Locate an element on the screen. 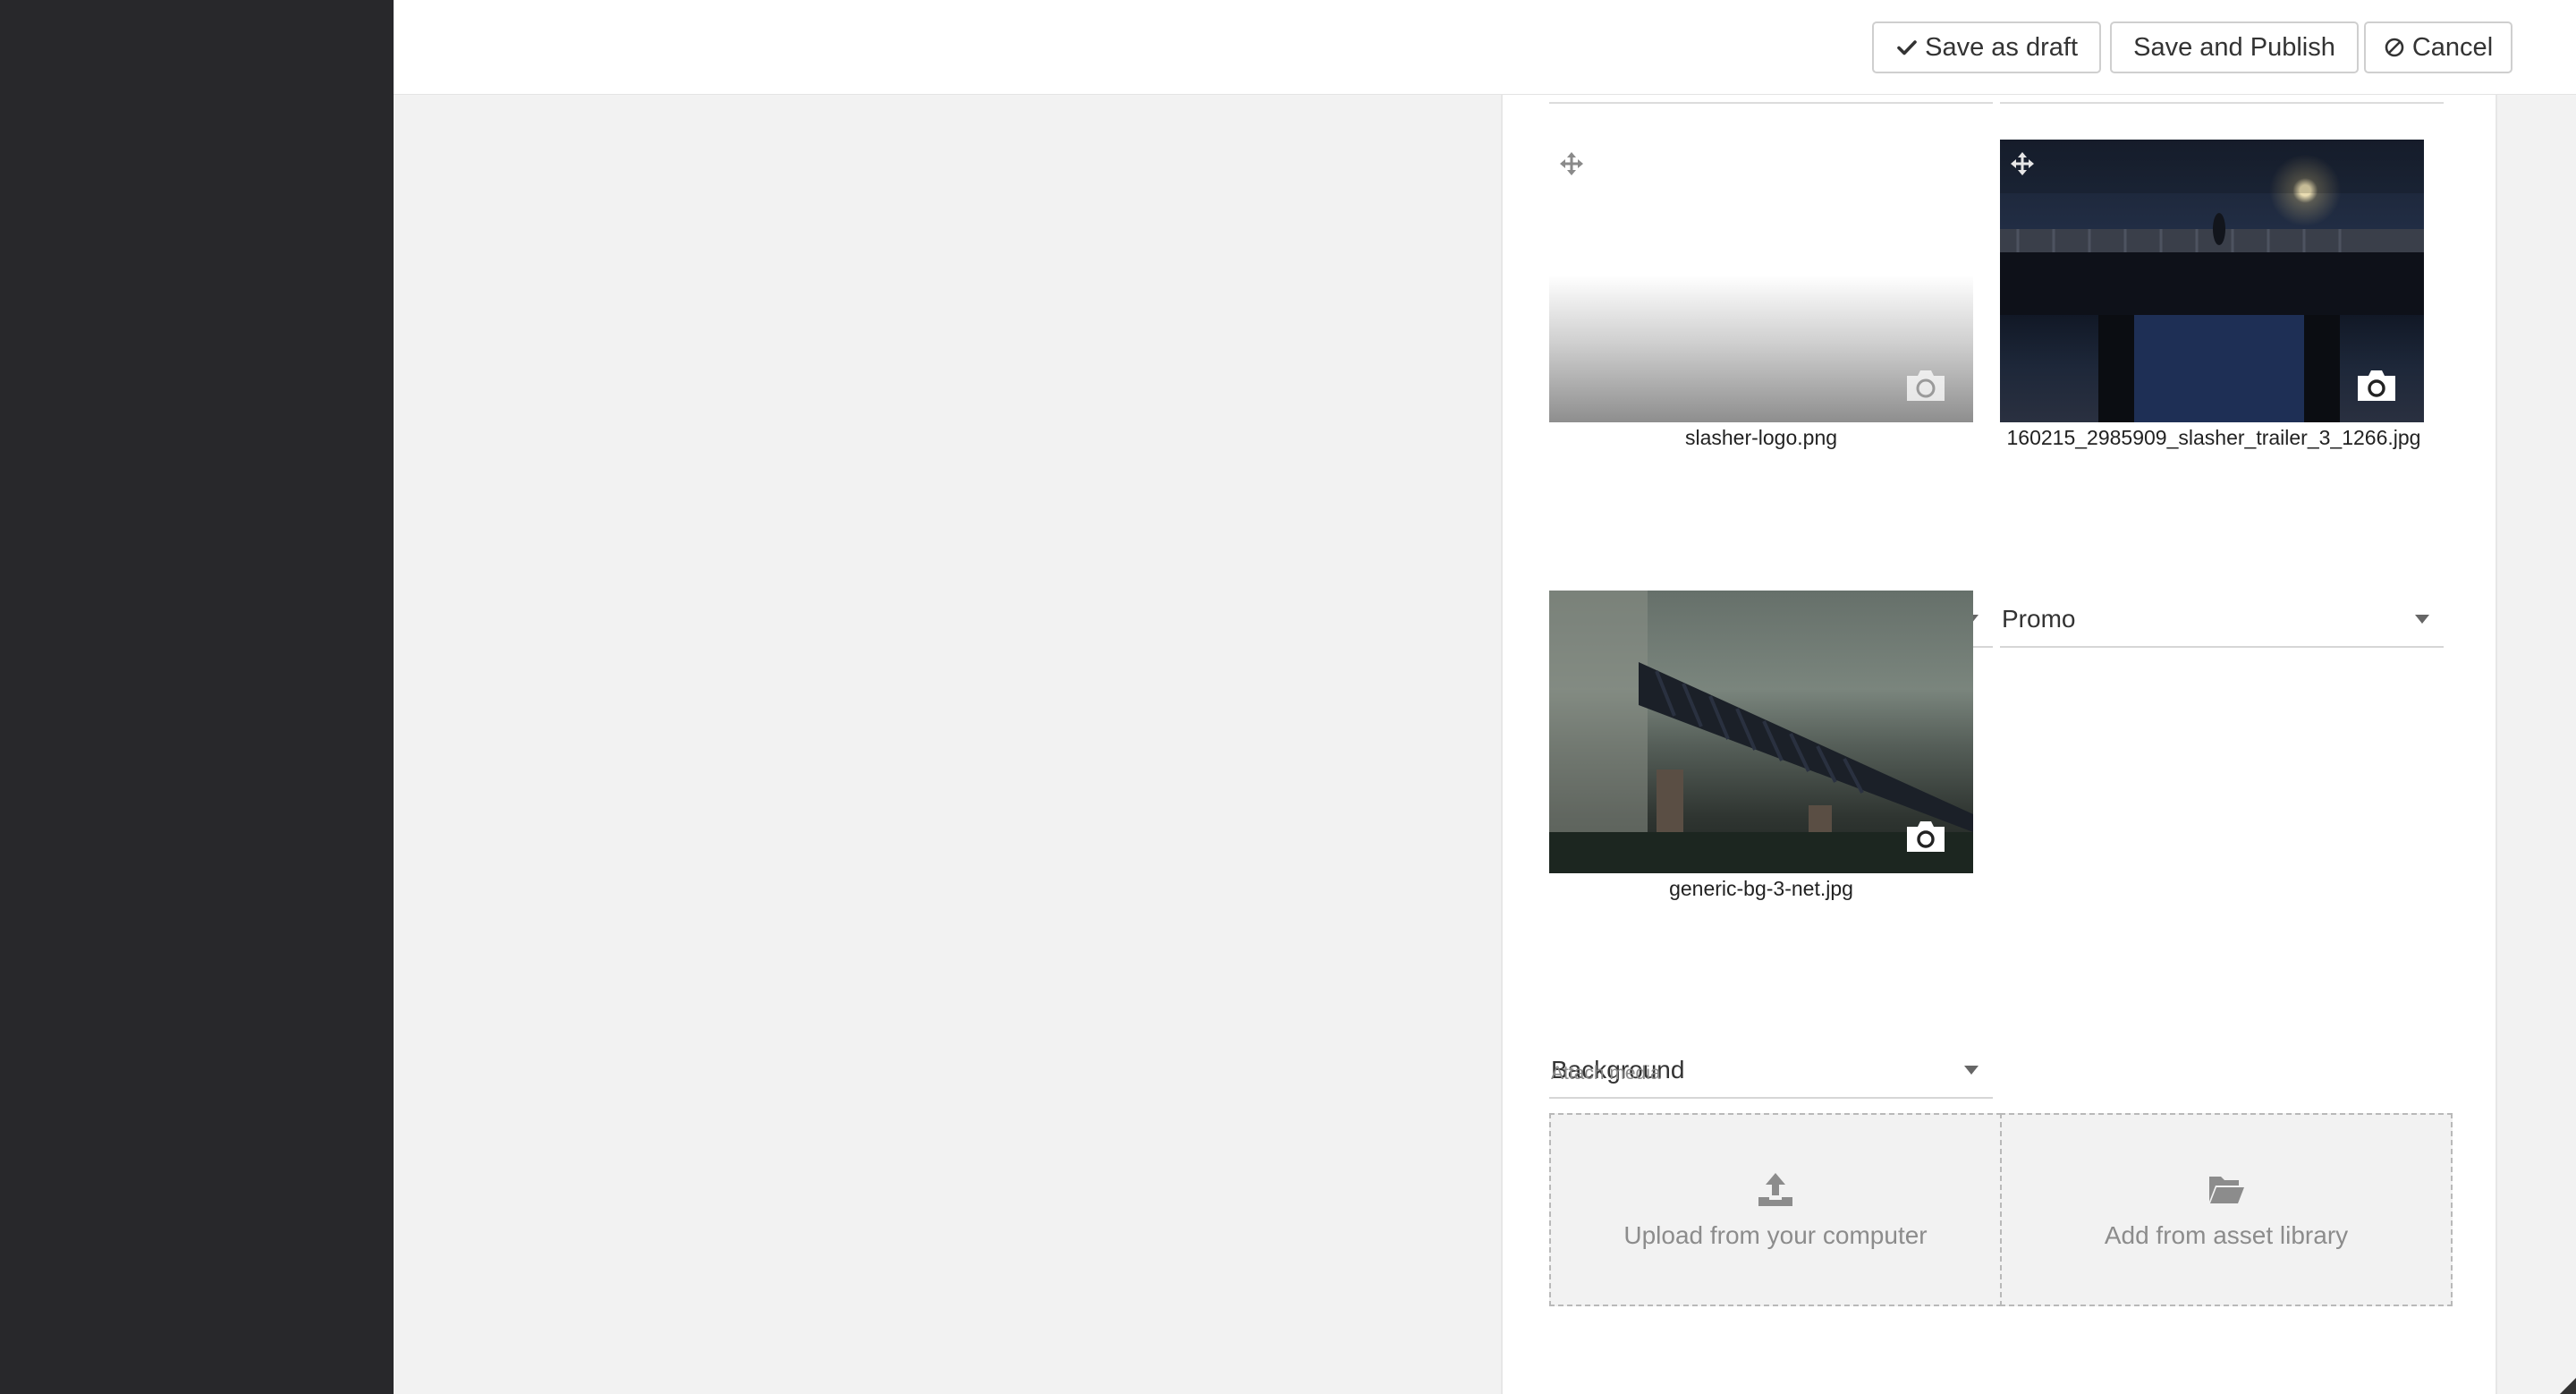  upload-from-computer-dropzone: Upload from your computer is located at coordinates (1775, 1209).